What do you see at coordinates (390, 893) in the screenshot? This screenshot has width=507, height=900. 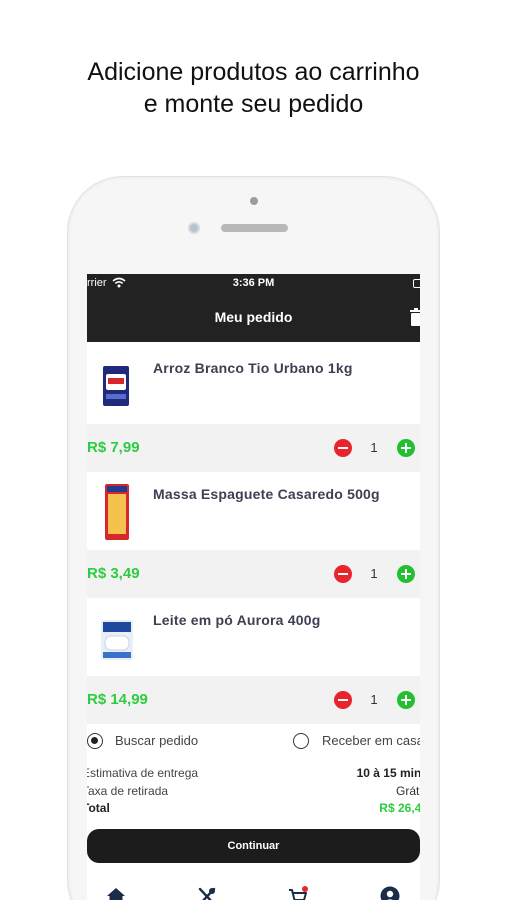 I see `user-icon` at bounding box center [390, 893].